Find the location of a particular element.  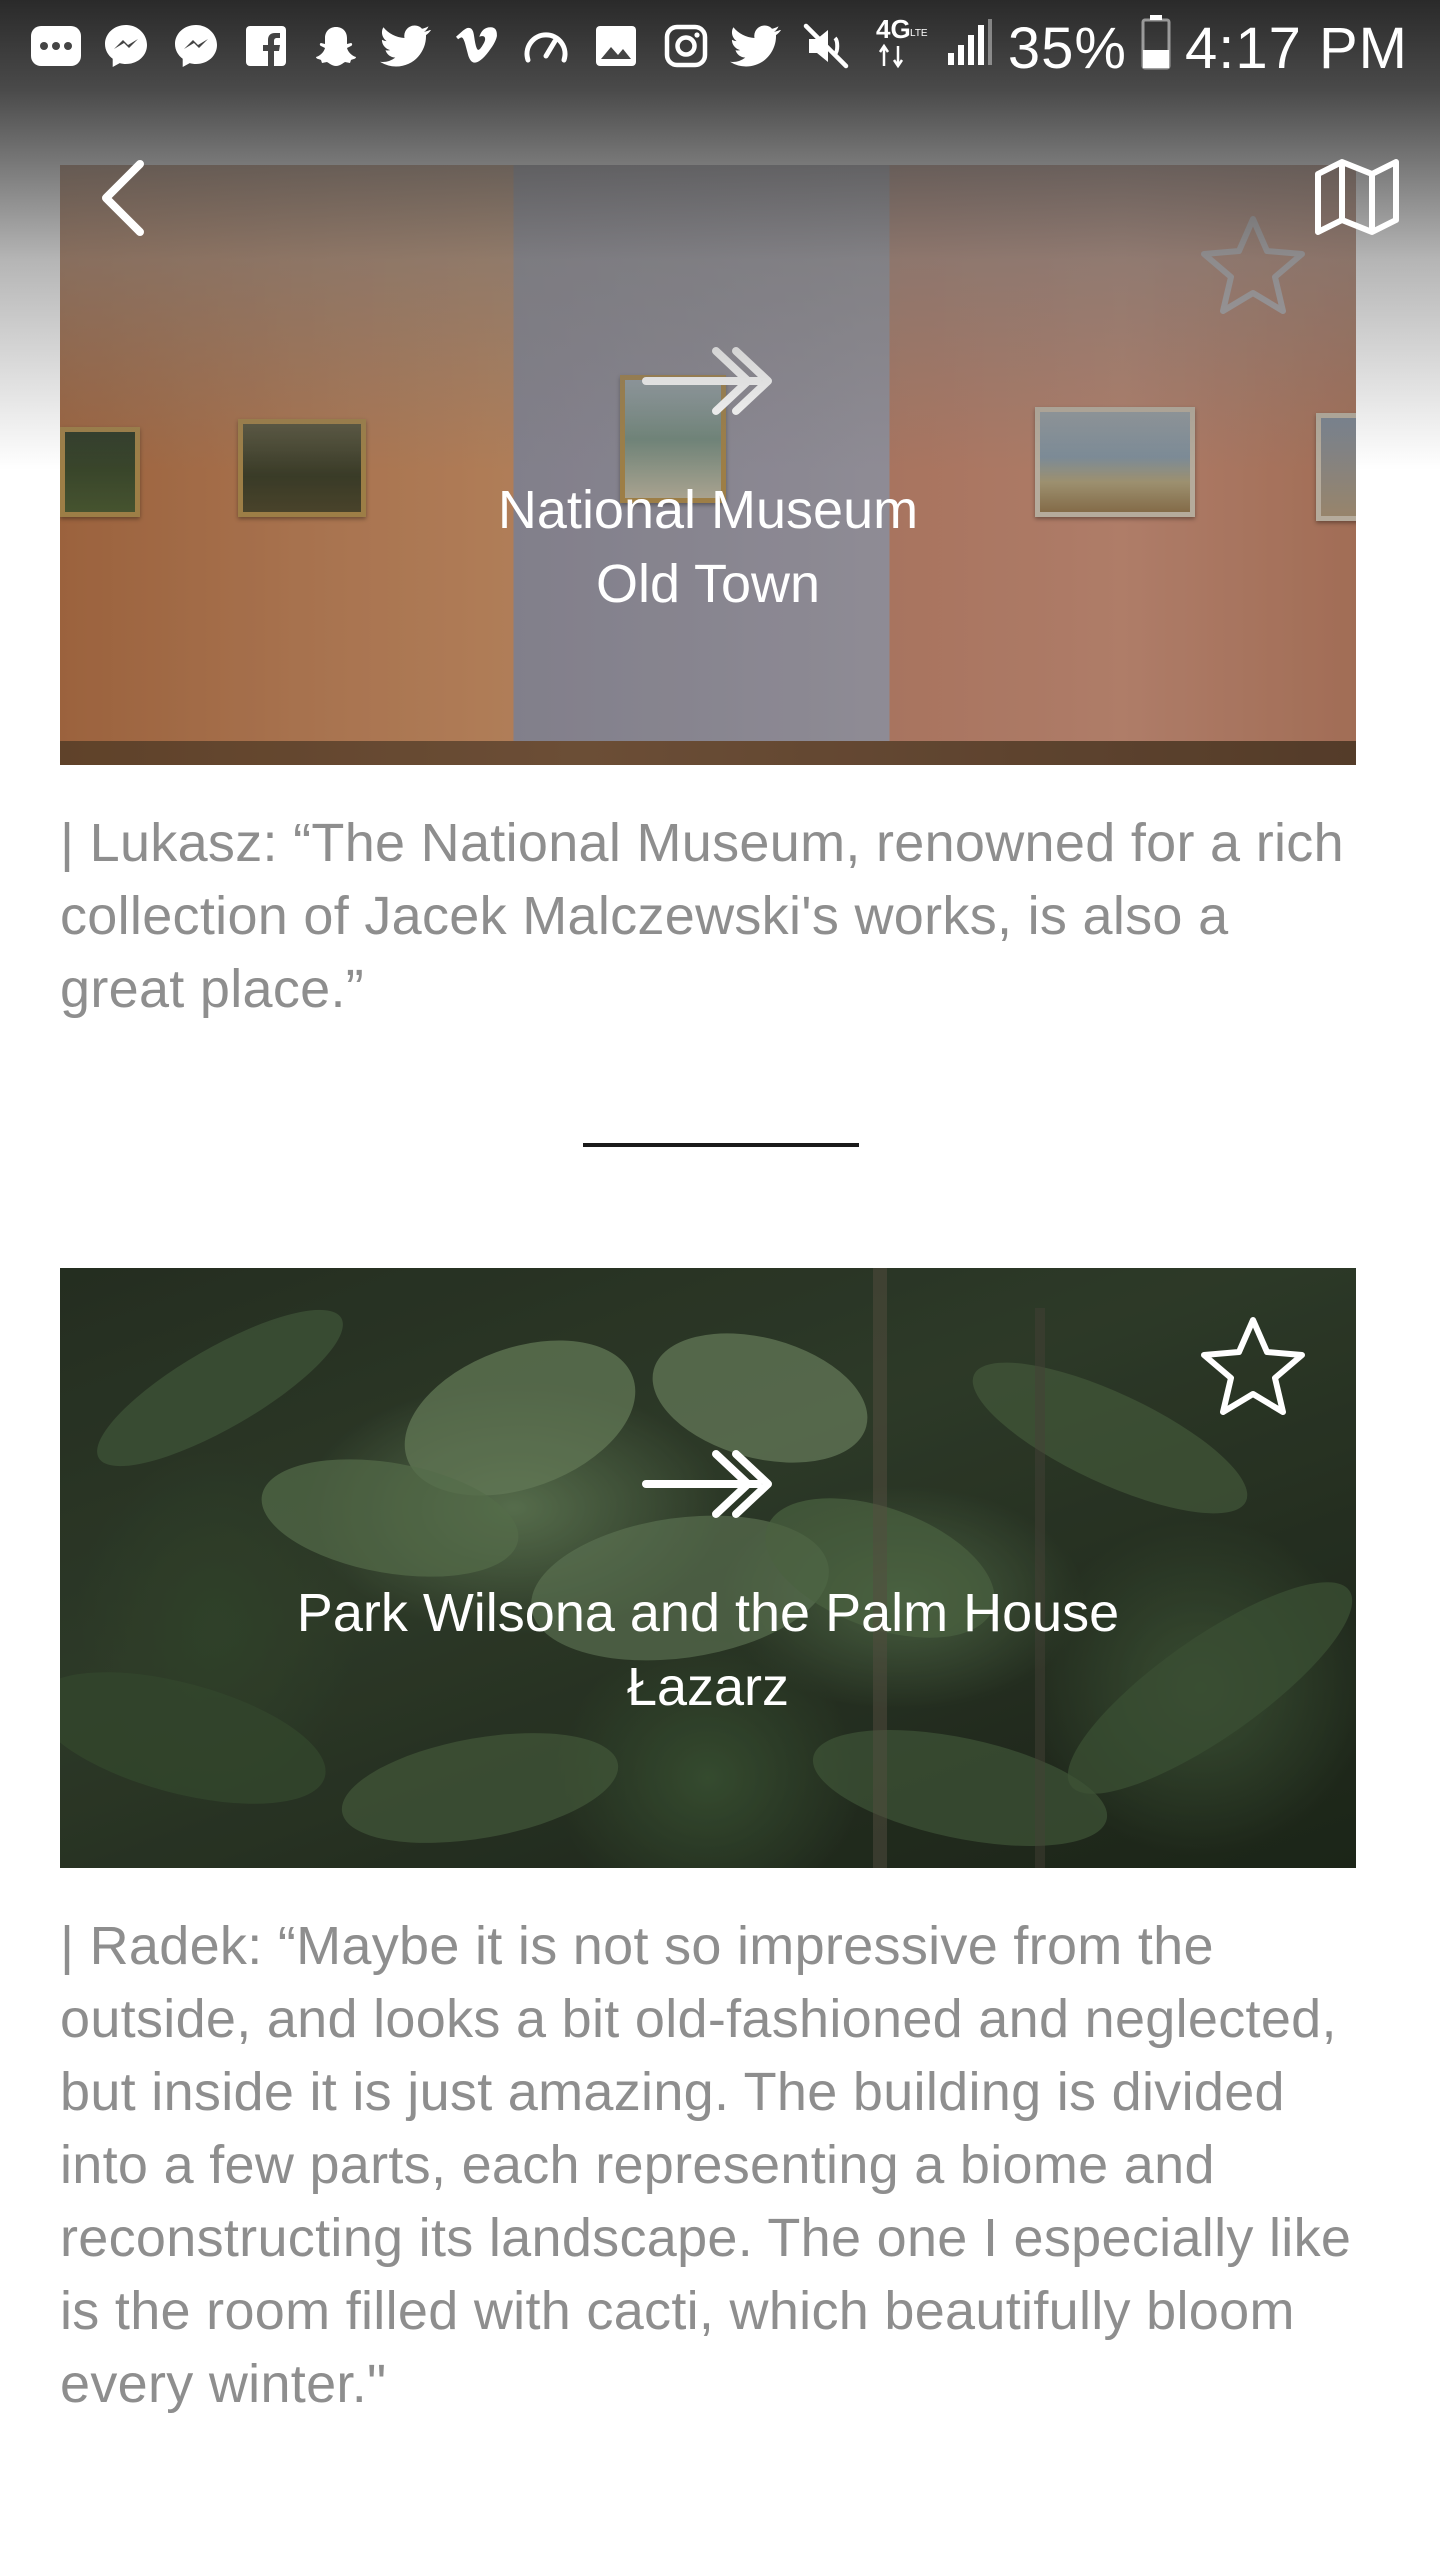

favorite-button is located at coordinates (1253, 1368).